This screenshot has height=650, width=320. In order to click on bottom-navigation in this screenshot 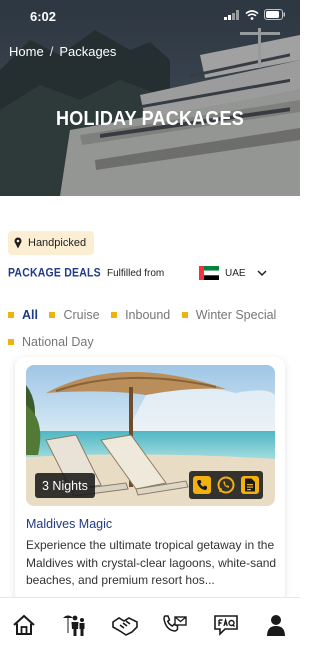, I will do `click(150, 623)`.